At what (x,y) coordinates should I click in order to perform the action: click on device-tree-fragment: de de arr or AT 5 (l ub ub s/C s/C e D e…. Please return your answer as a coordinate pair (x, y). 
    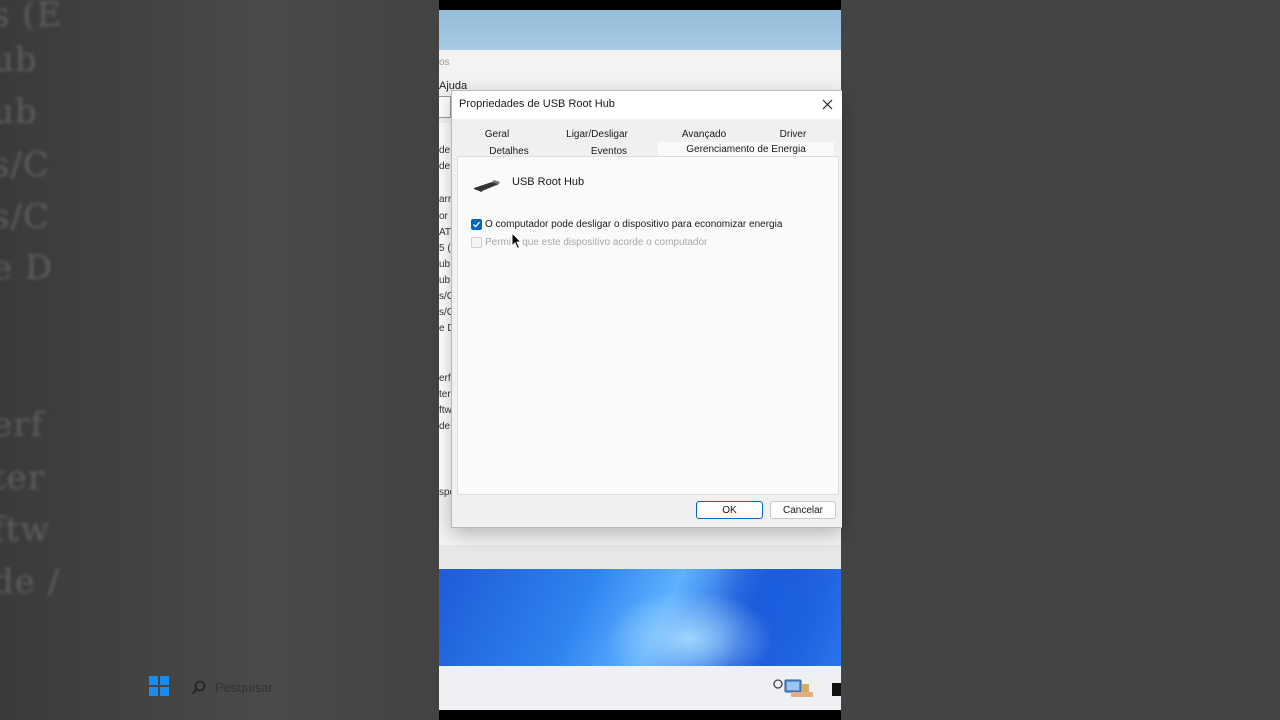
    Looking at the image, I should click on (446, 310).